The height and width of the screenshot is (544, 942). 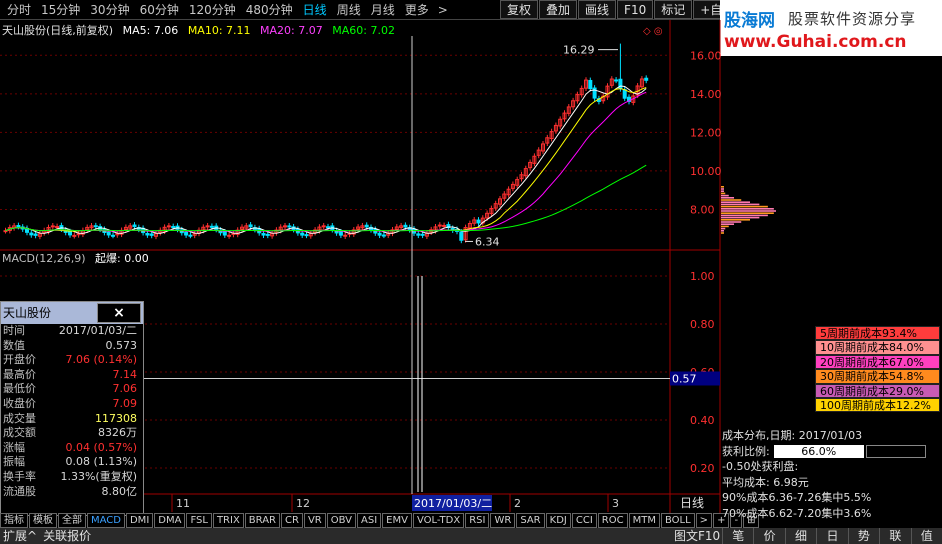 I want to click on info-label: 最低价, so click(x=19, y=389).